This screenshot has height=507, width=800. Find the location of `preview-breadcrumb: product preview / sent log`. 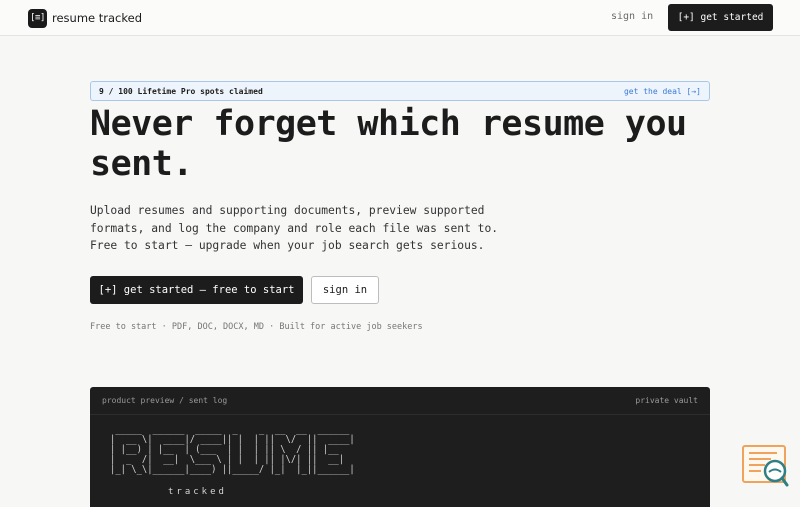

preview-breadcrumb: product preview / sent log is located at coordinates (165, 400).